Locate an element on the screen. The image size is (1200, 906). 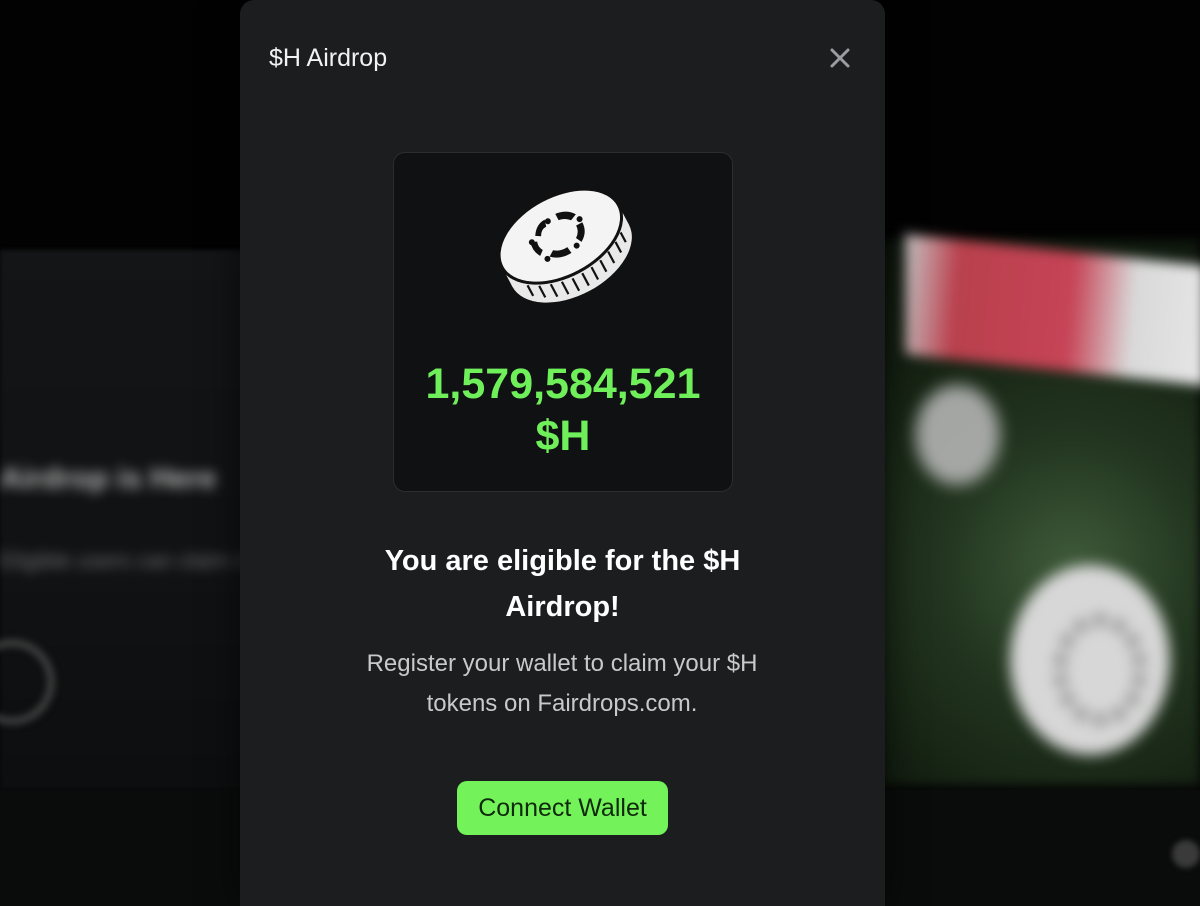
connect-wallet-button: Connect Wallet is located at coordinates (562, 808).